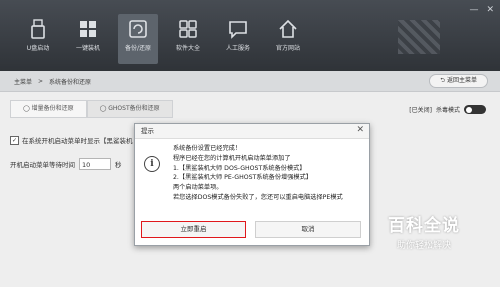 Image resolution: width=500 pixels, height=287 pixels. Describe the element at coordinates (238, 30) in the screenshot. I see `chat-icon` at that location.